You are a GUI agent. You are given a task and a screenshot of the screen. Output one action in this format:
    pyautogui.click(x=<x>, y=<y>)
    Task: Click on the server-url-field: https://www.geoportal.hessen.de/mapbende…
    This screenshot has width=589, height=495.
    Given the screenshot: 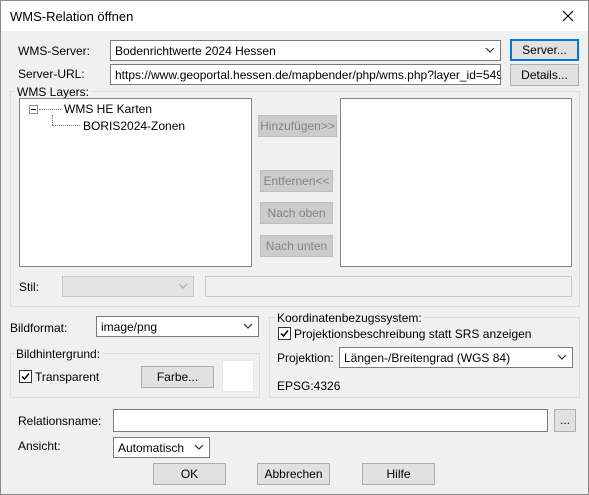 What is the action you would take?
    pyautogui.click(x=305, y=74)
    